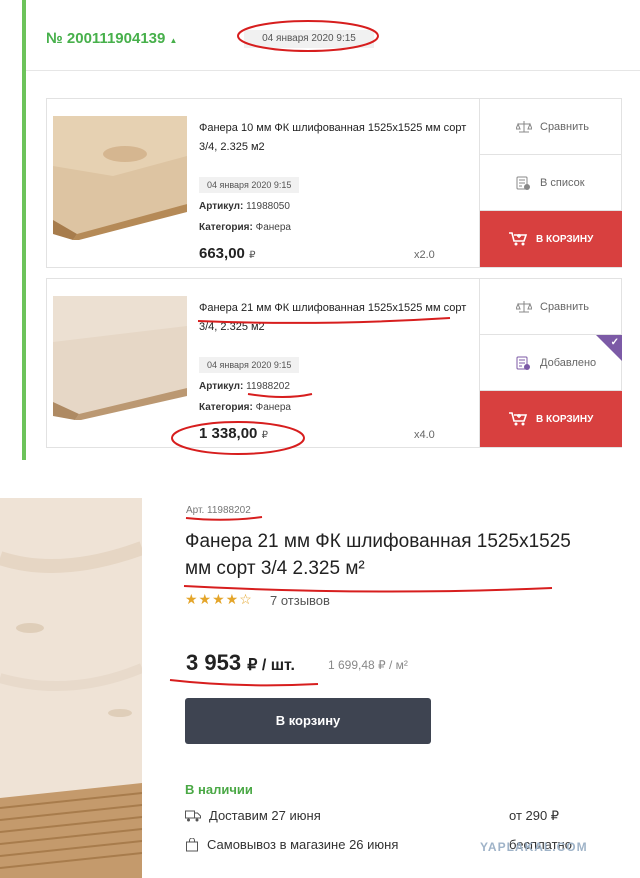 The width and height of the screenshot is (640, 878). I want to click on item-actions: Сравнить Добавлено ✓ В КОРЗИНУ, so click(550, 363).